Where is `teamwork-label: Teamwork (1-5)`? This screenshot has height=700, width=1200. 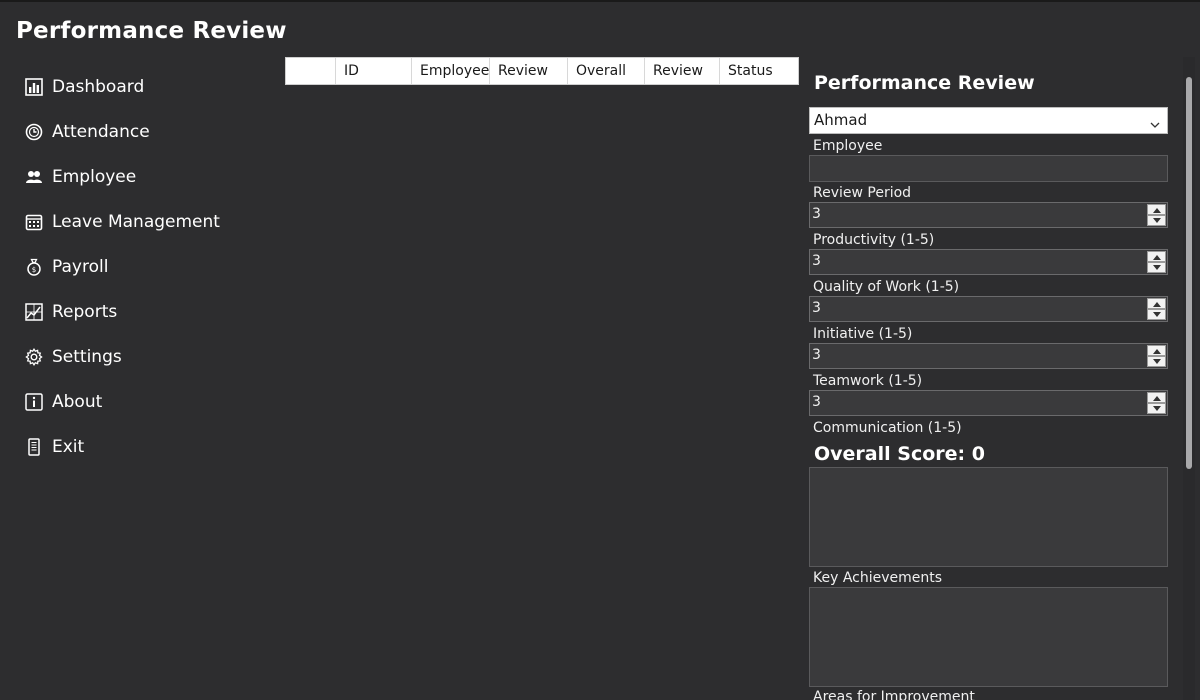 teamwork-label: Teamwork (1-5) is located at coordinates (868, 381).